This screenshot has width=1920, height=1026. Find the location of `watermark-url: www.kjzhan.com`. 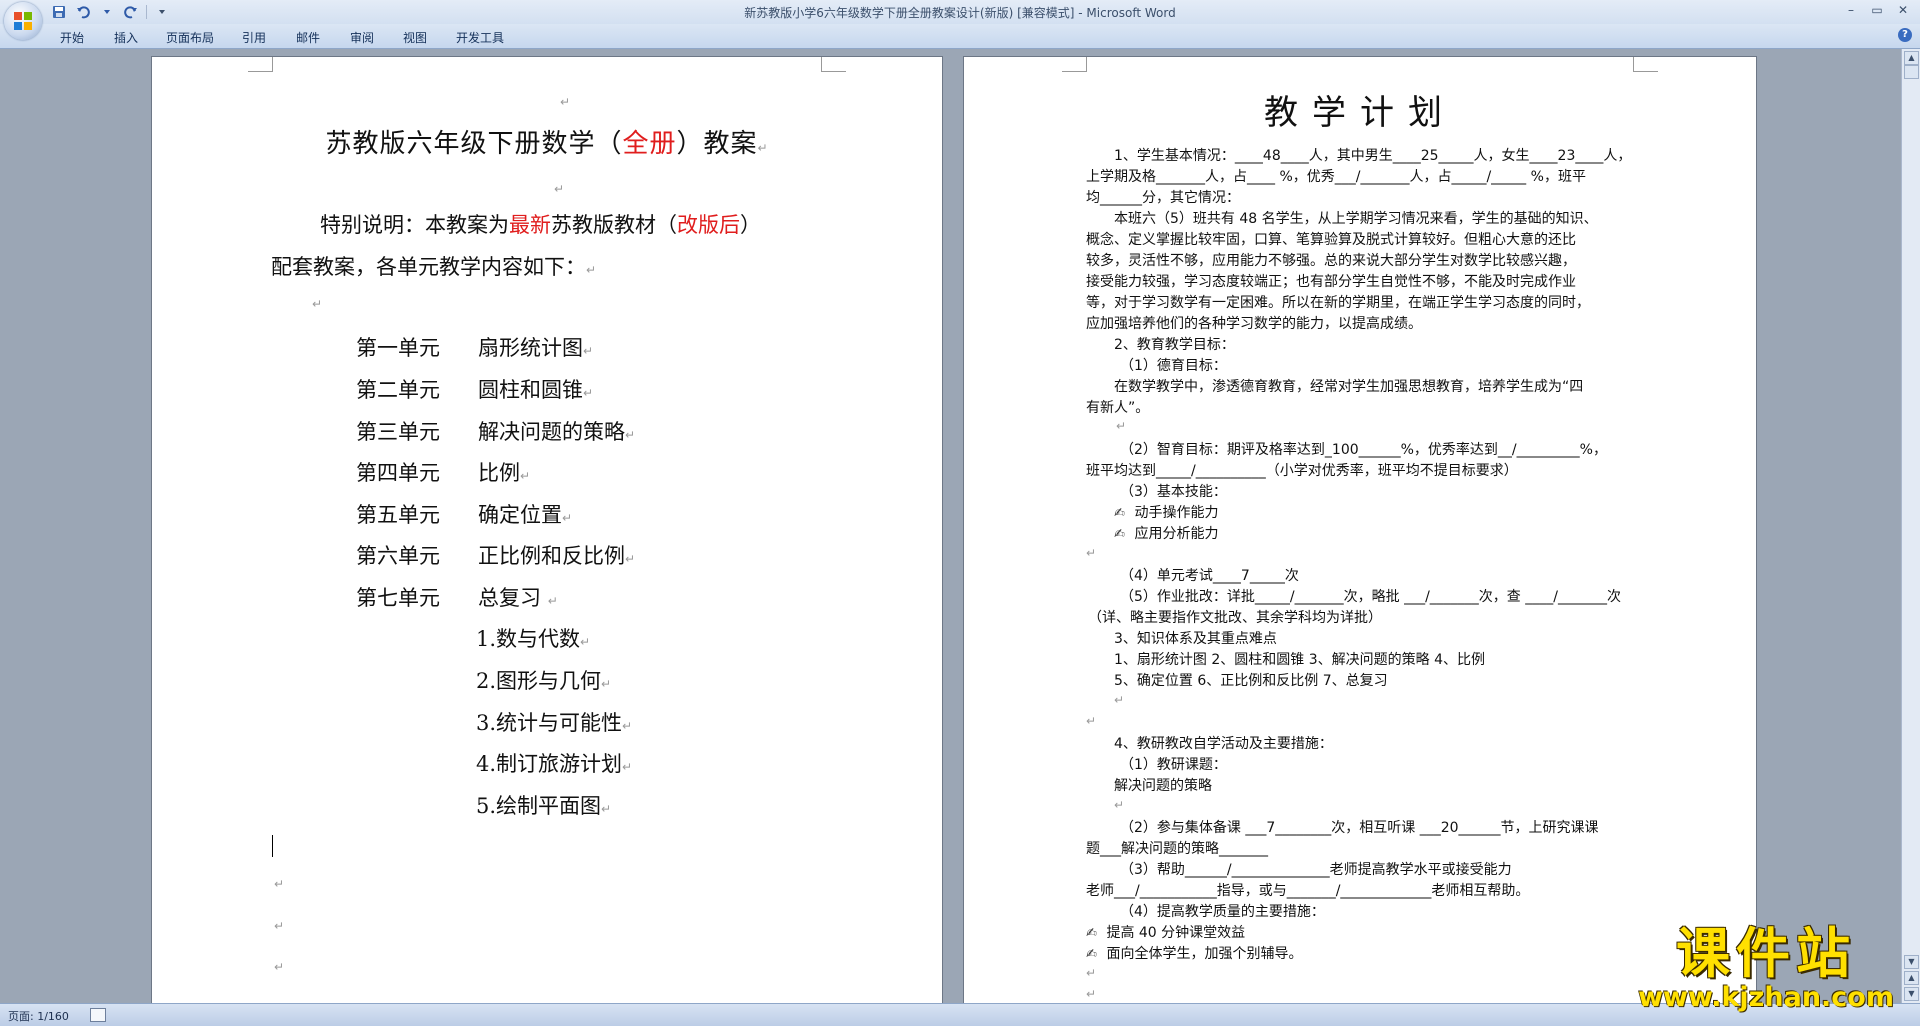

watermark-url: www.kjzhan.com is located at coordinates (1766, 997).